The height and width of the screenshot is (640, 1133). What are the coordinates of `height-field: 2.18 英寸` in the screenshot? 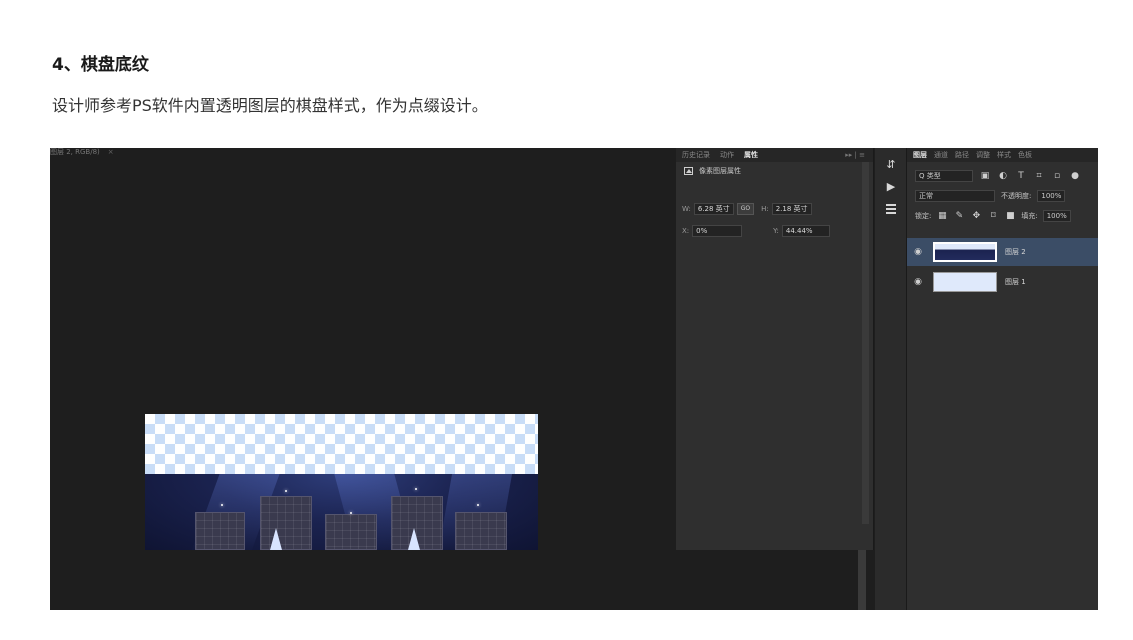 It's located at (791, 209).